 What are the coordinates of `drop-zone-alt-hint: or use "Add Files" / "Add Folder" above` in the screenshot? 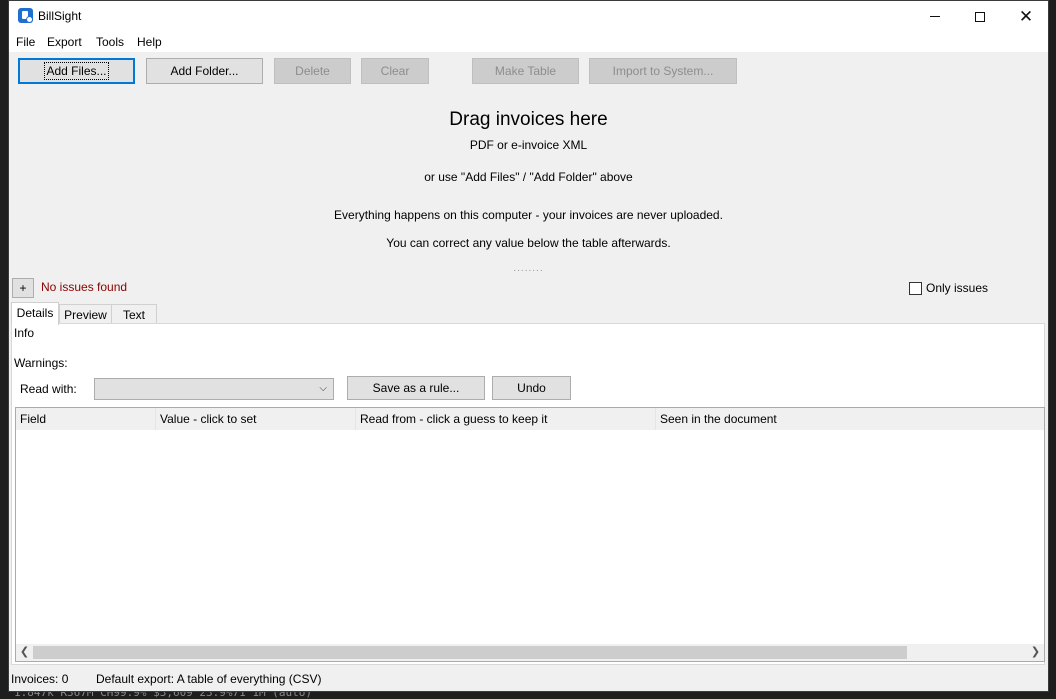 It's located at (528, 177).